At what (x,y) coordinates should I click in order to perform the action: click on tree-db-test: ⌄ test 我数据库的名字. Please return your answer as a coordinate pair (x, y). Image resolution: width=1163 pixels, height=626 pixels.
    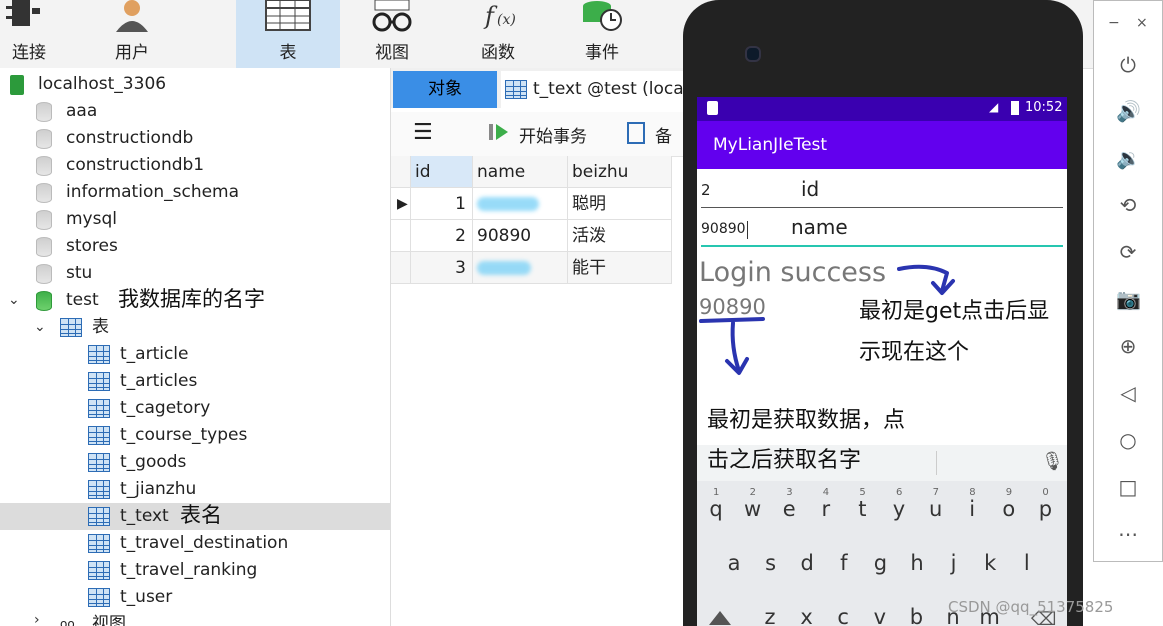
    Looking at the image, I should click on (195, 300).